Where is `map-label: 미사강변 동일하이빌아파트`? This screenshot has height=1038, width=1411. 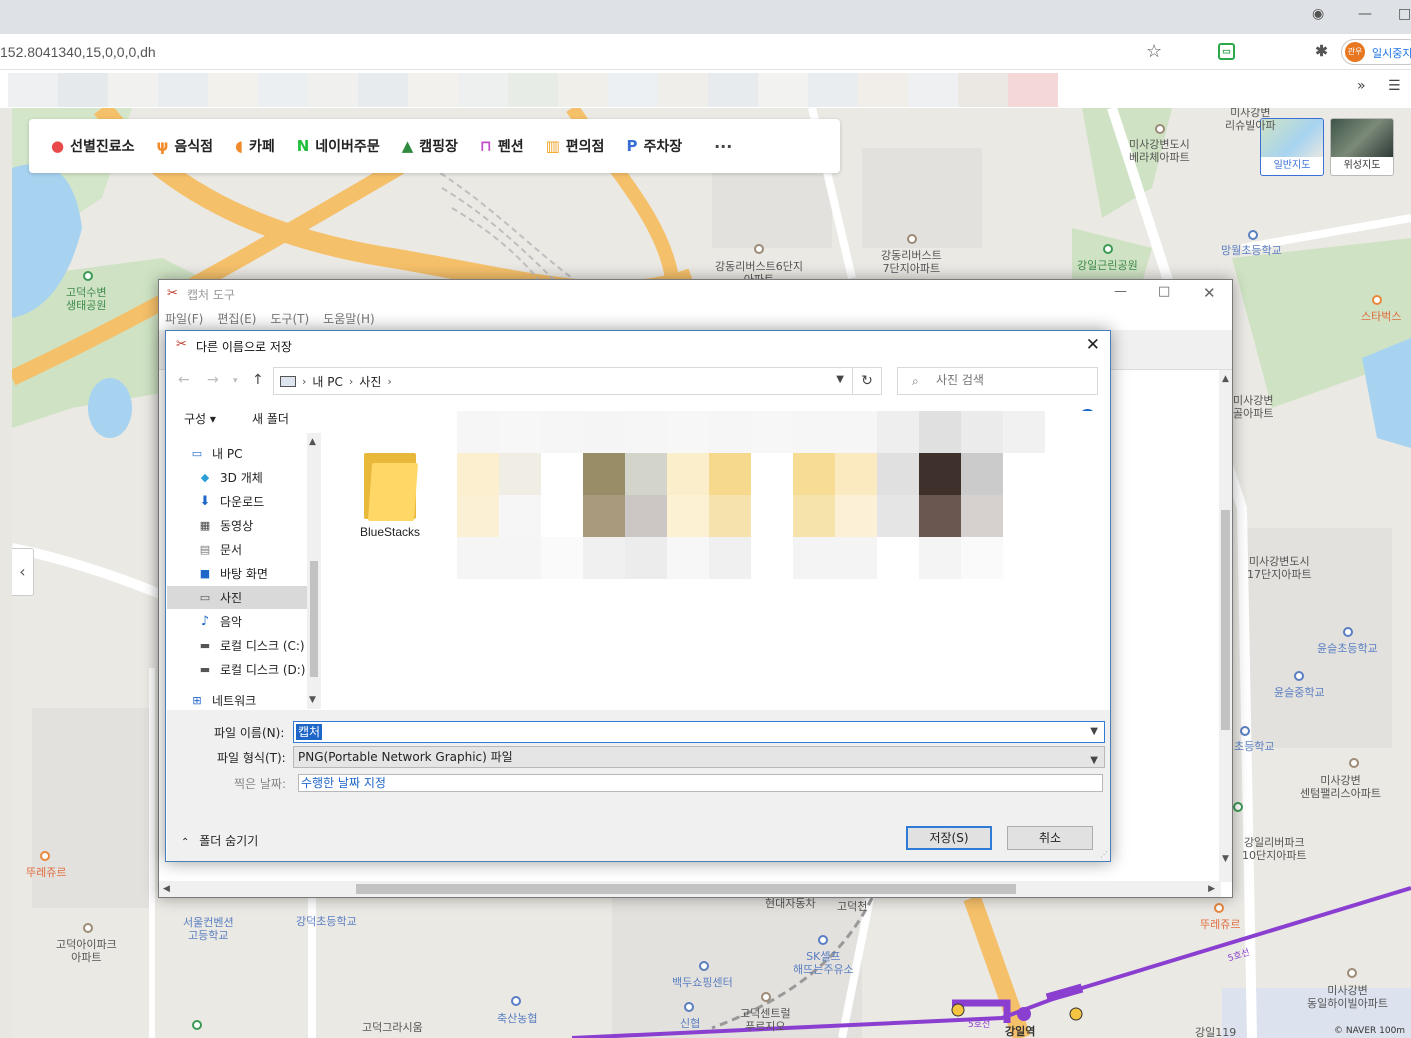
map-label: 미사강변 동일하이빌아파트 is located at coordinates (1347, 997).